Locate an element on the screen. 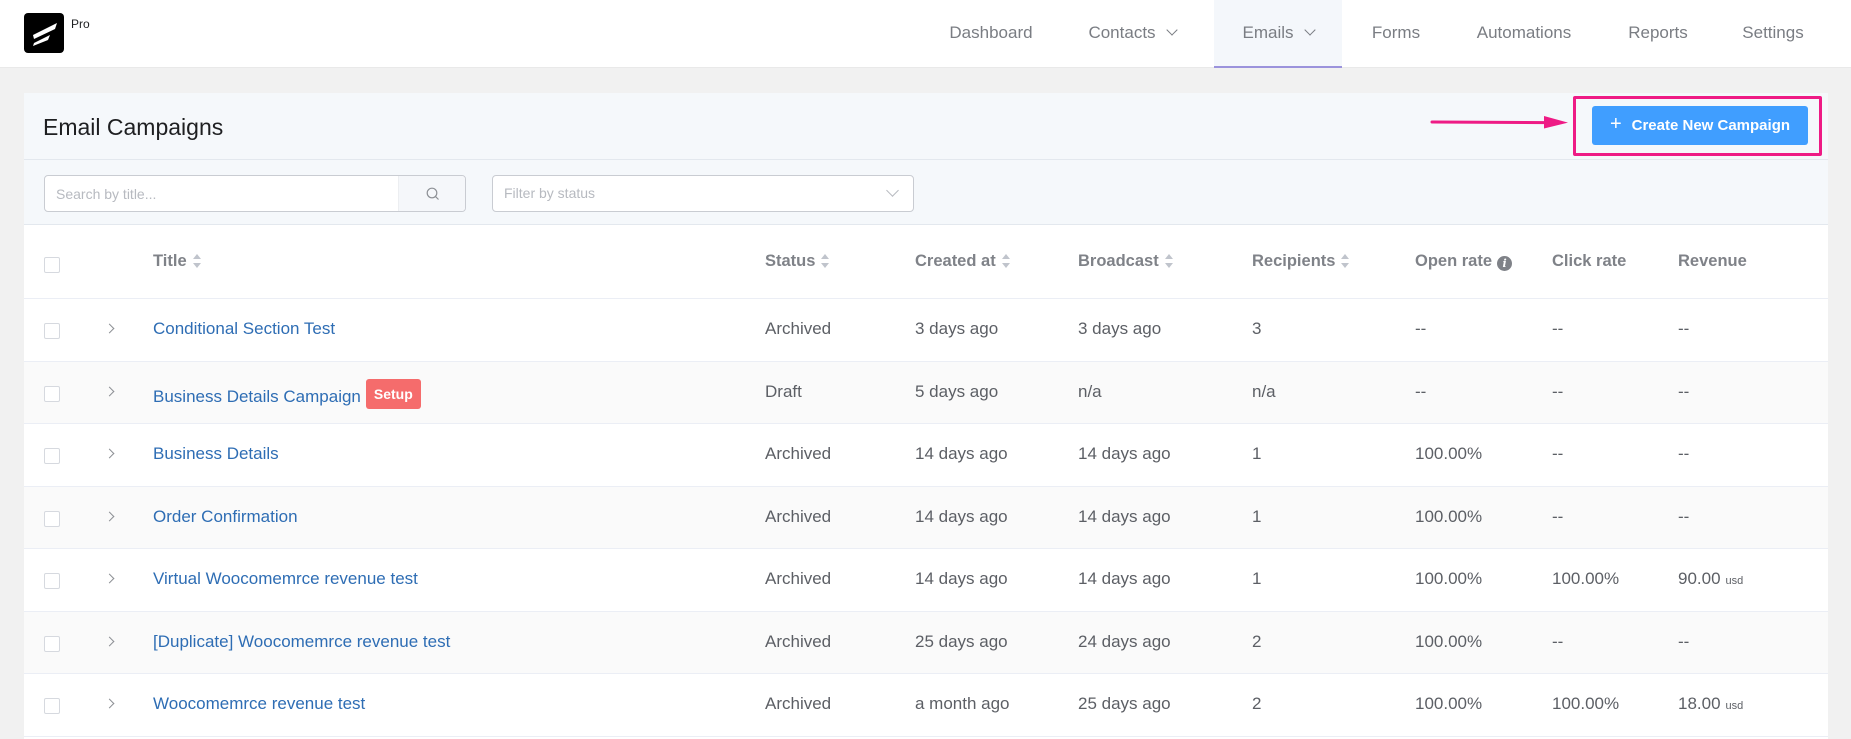 The height and width of the screenshot is (739, 1851). column-header-created-at: Created at is located at coordinates (963, 261).